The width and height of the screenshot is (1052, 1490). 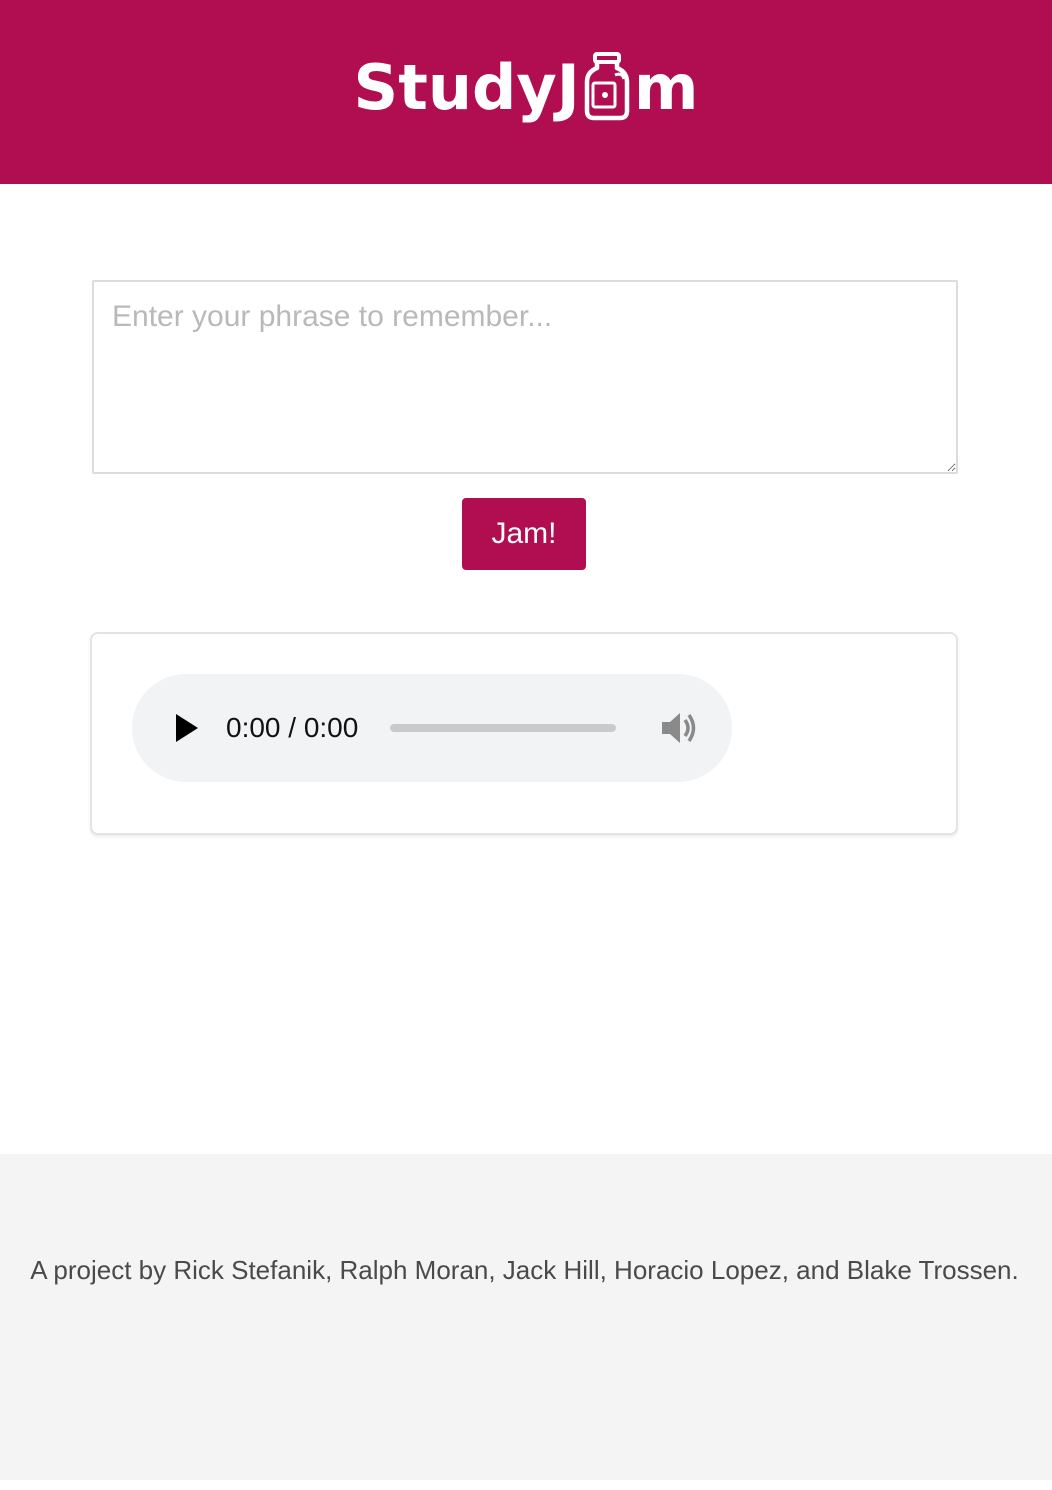 What do you see at coordinates (503, 728) in the screenshot?
I see `progress-bar` at bounding box center [503, 728].